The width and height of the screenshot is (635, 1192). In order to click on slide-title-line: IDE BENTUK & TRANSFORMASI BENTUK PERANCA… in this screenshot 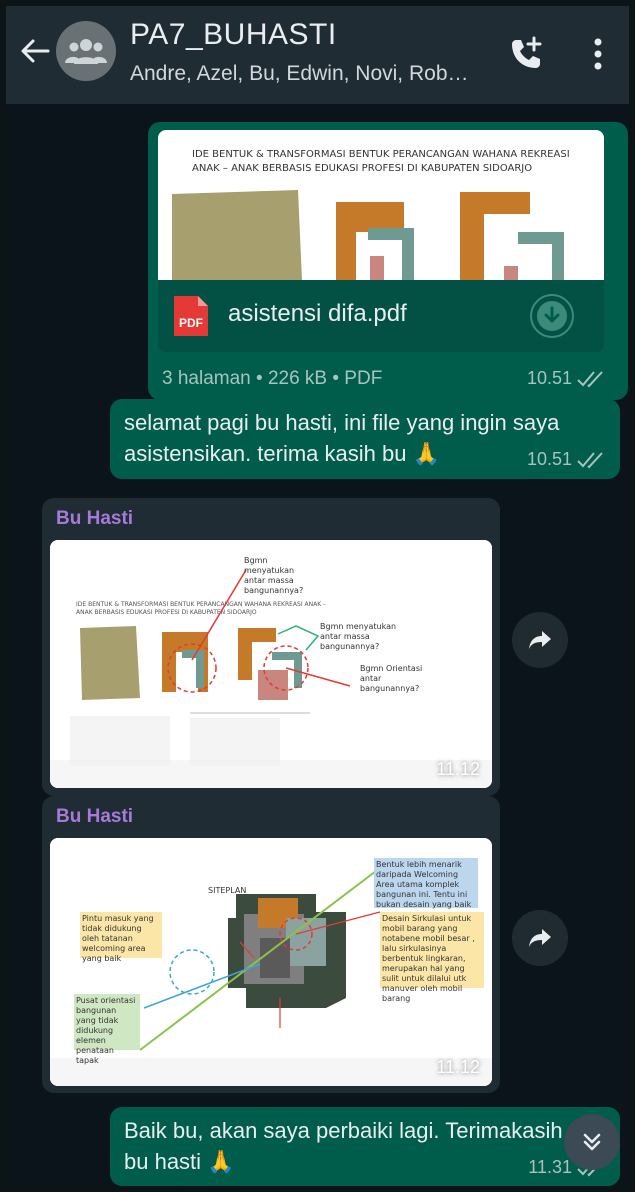, I will do `click(201, 604)`.